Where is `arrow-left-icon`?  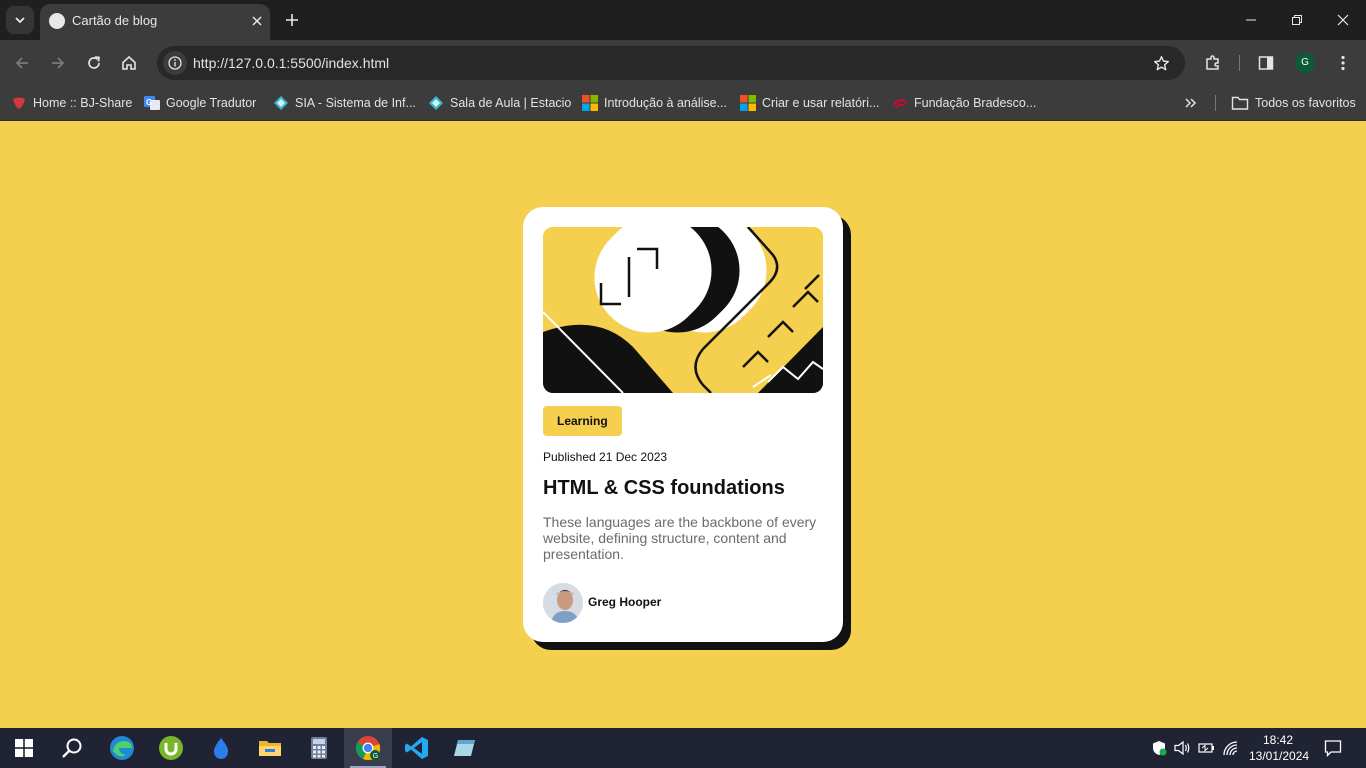 arrow-left-icon is located at coordinates (21, 63).